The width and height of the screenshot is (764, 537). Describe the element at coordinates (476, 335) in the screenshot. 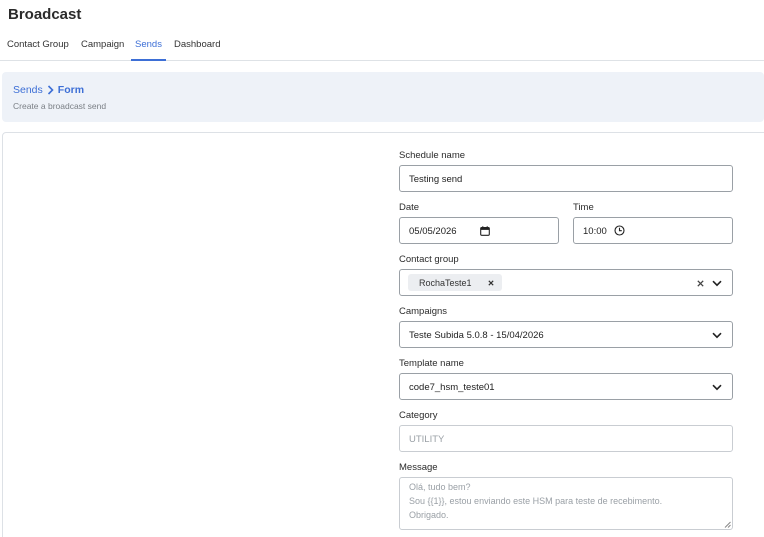

I see `campaigns-value: Teste Subida 5.0.8 - 15/04/2026` at that location.